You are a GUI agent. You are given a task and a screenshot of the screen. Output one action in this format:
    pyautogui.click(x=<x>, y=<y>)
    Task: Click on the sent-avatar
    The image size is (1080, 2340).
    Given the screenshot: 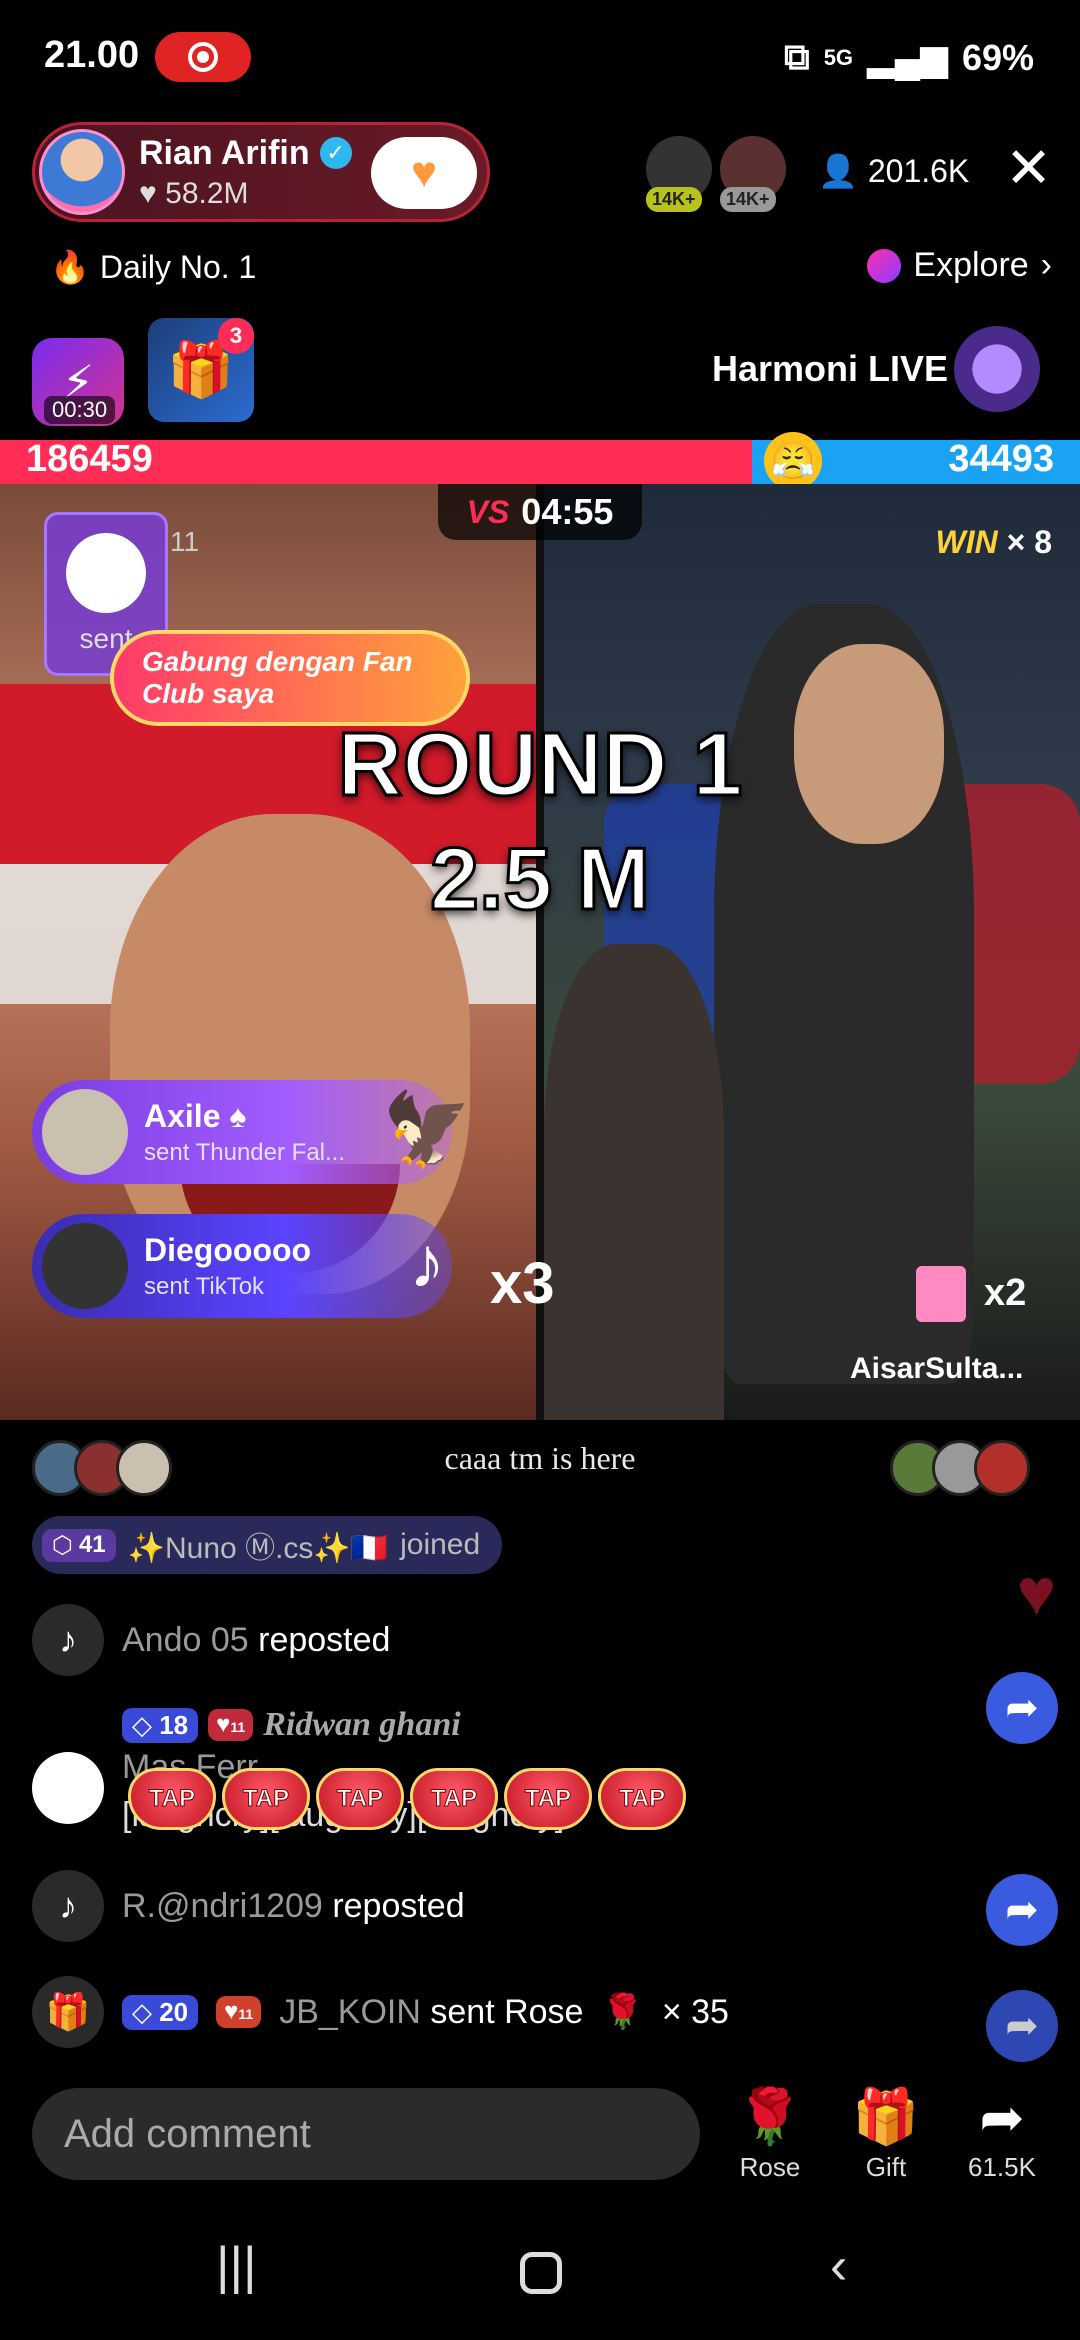 What is the action you would take?
    pyautogui.click(x=106, y=573)
    